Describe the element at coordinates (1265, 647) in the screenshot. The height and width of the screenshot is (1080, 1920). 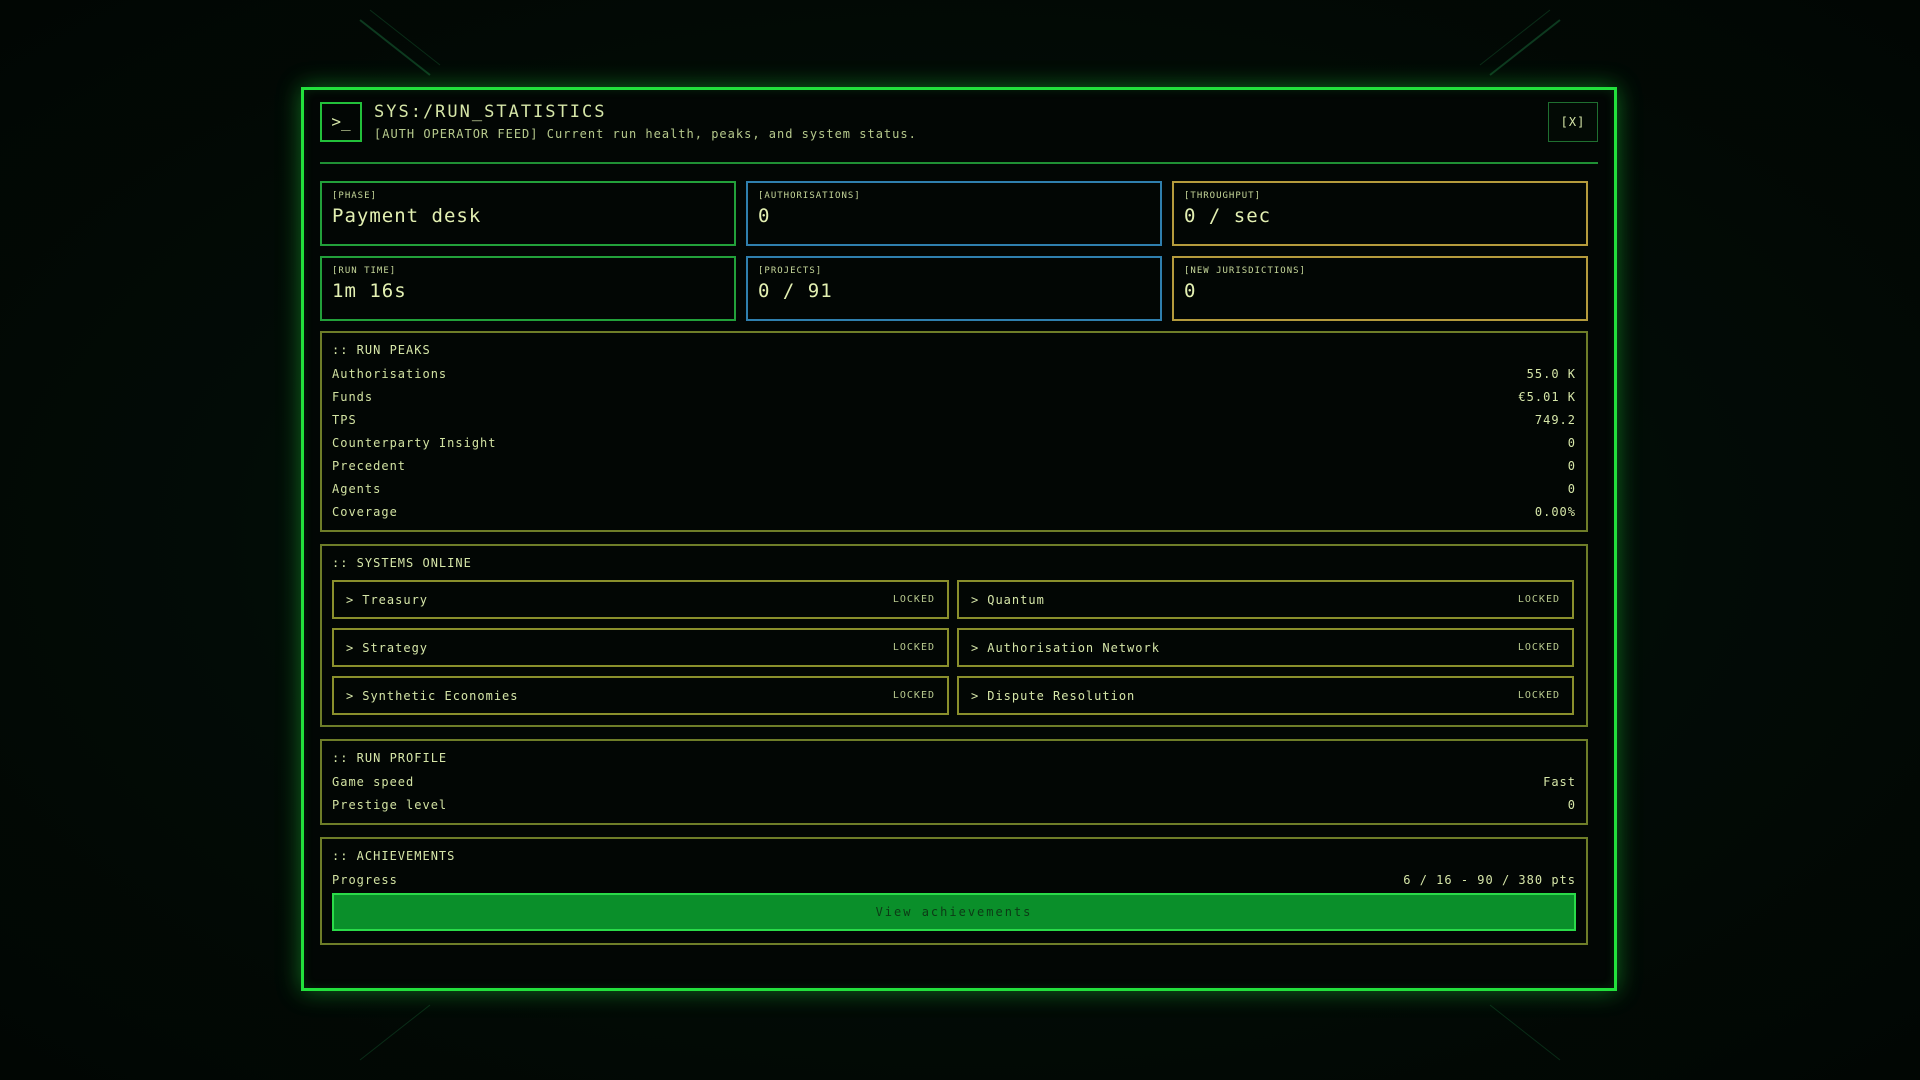
I see `system-item-authorisation-network: > Authorisation Network LOCKED` at that location.